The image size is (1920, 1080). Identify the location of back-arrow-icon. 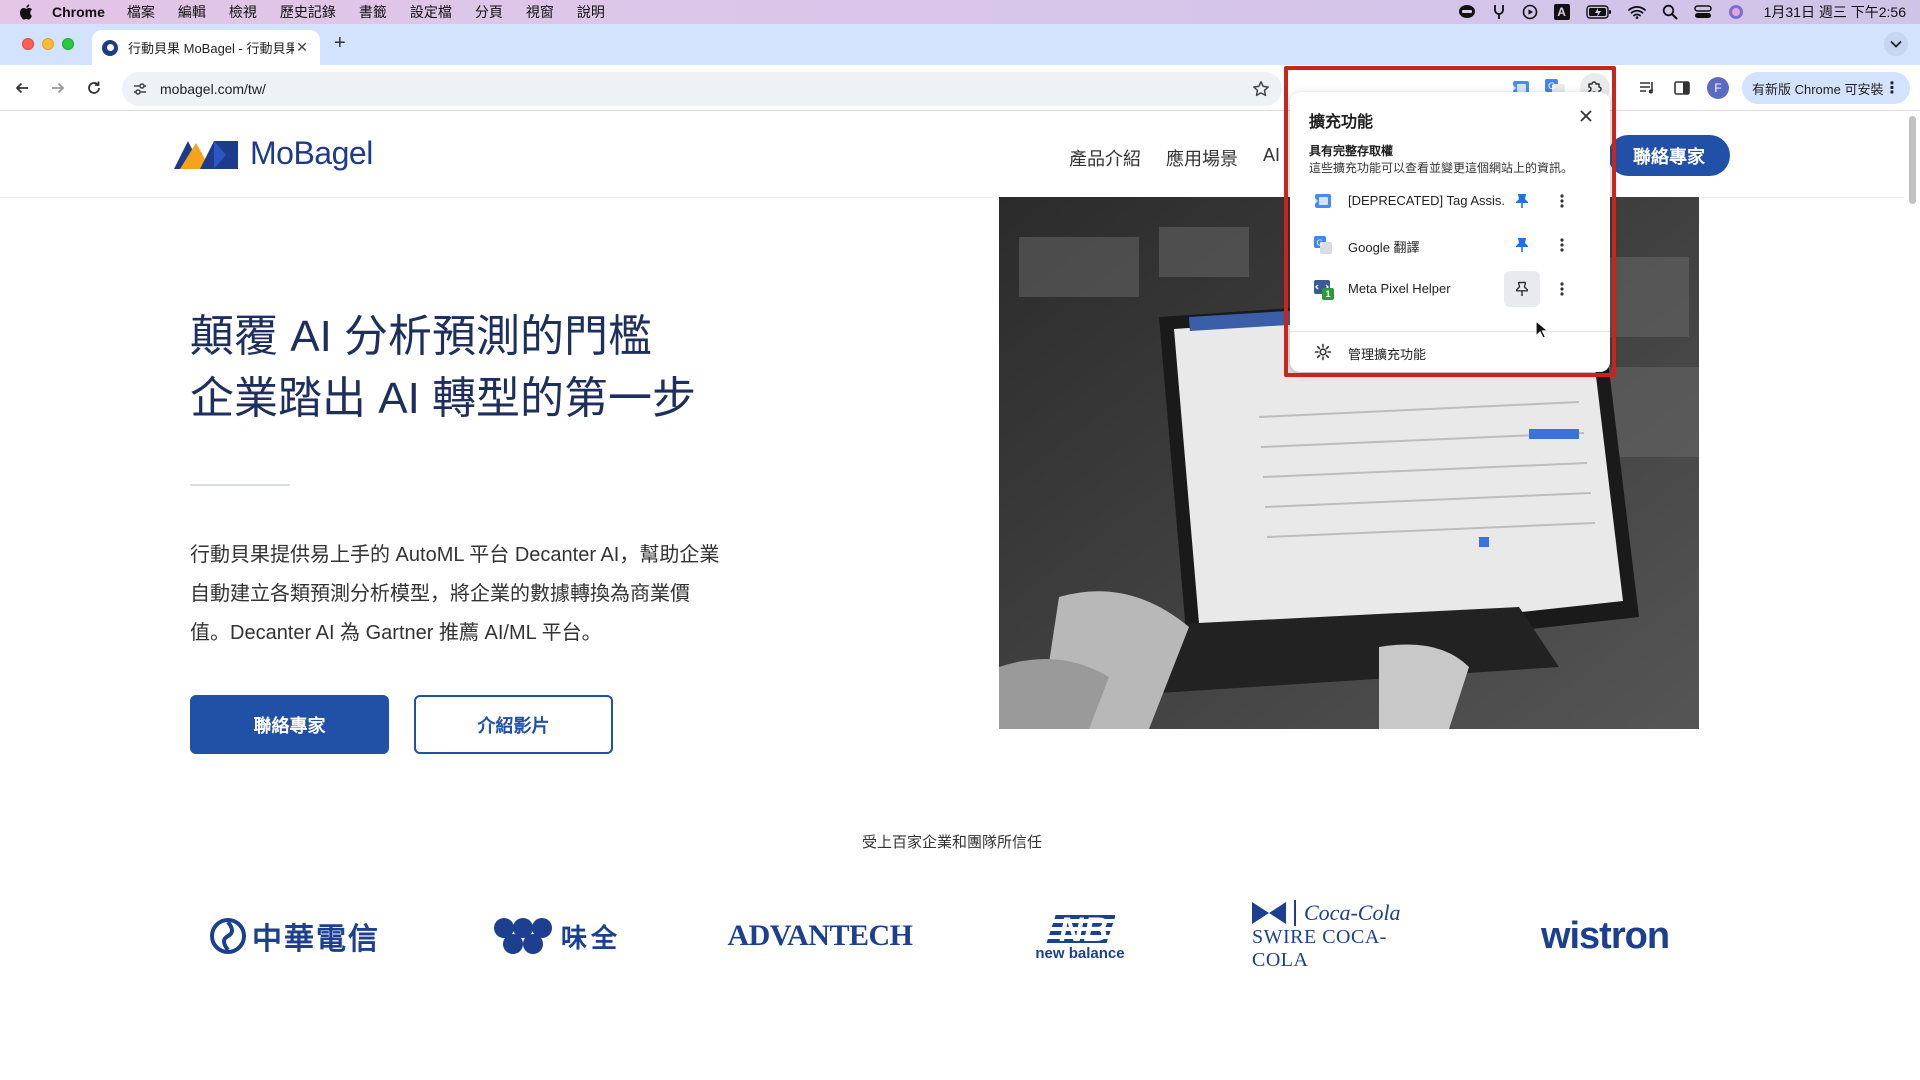
(21, 88).